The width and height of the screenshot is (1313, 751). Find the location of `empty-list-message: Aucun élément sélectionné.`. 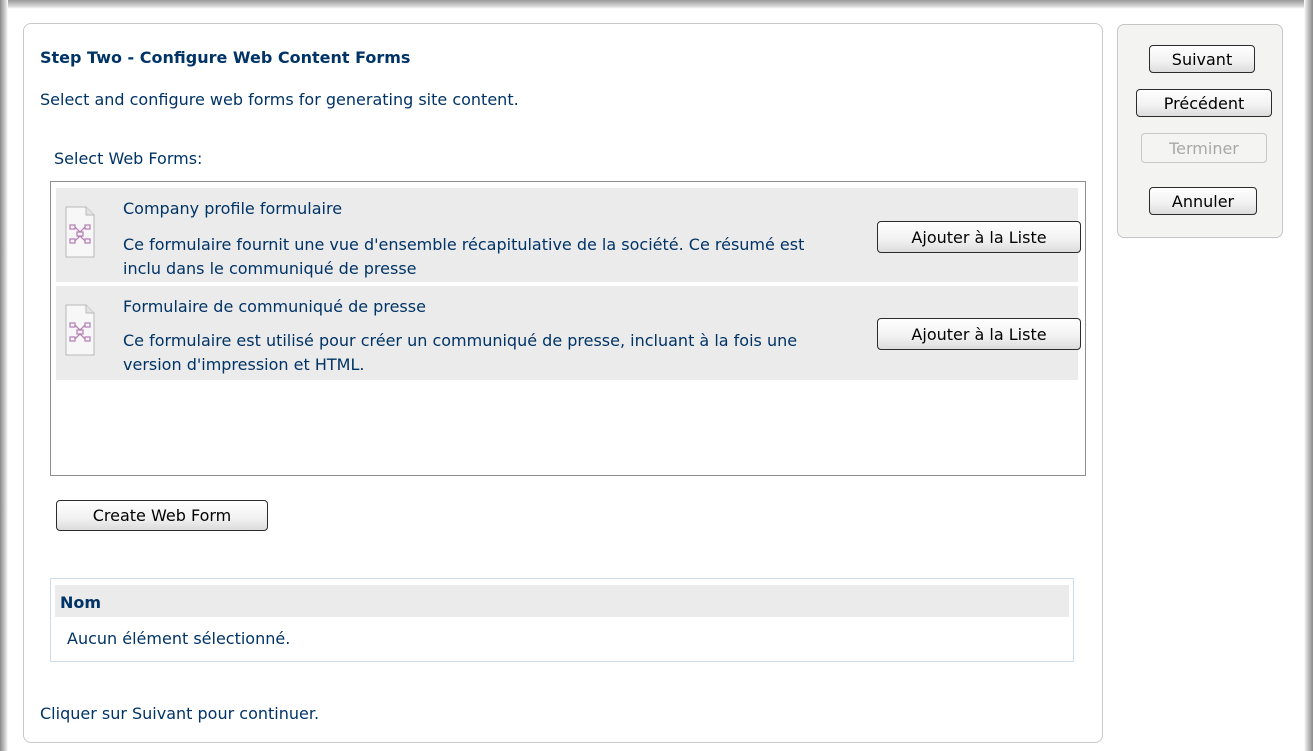

empty-list-message: Aucun élément sélectionné. is located at coordinates (179, 638).